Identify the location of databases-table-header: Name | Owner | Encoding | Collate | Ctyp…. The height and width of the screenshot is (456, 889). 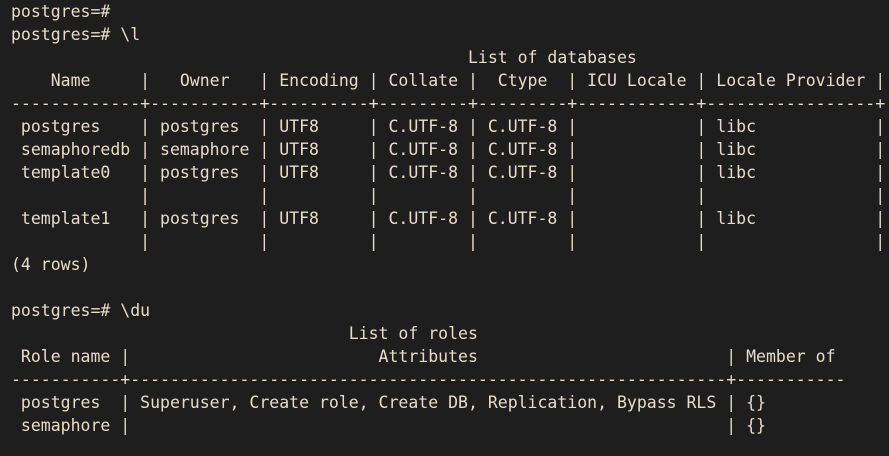
(448, 80).